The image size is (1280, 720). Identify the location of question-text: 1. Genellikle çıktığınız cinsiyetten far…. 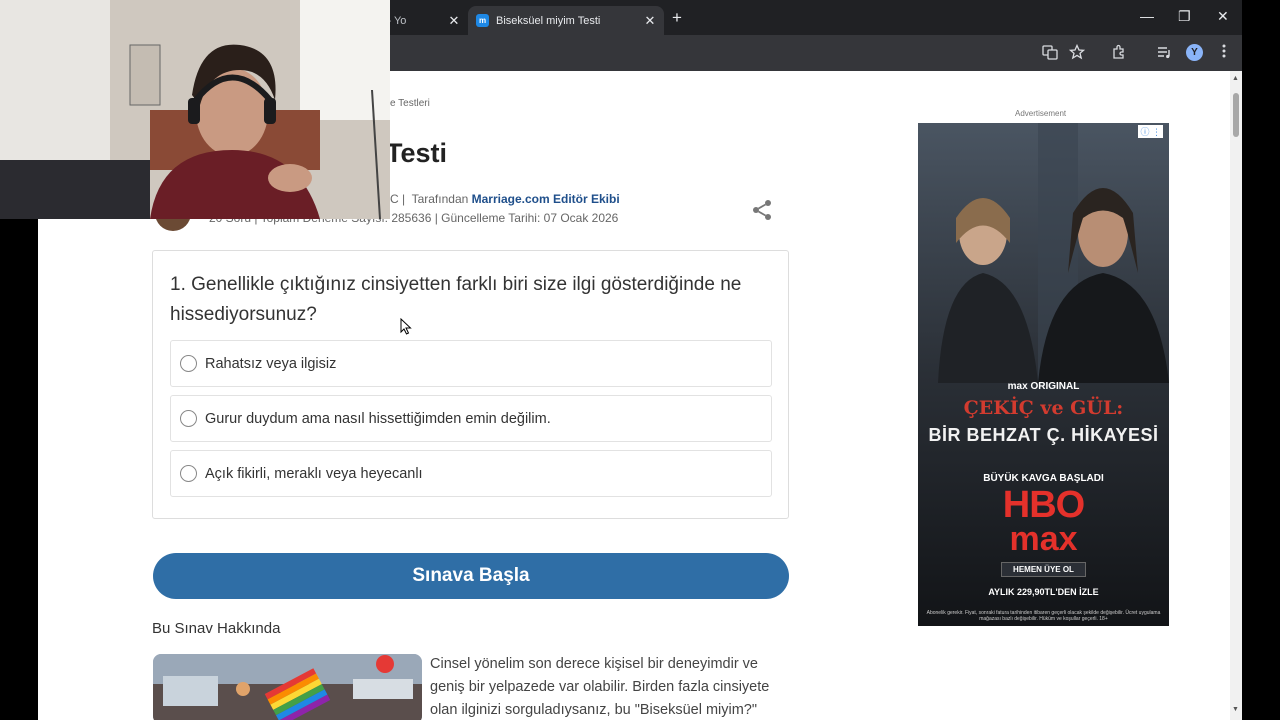
(456, 299).